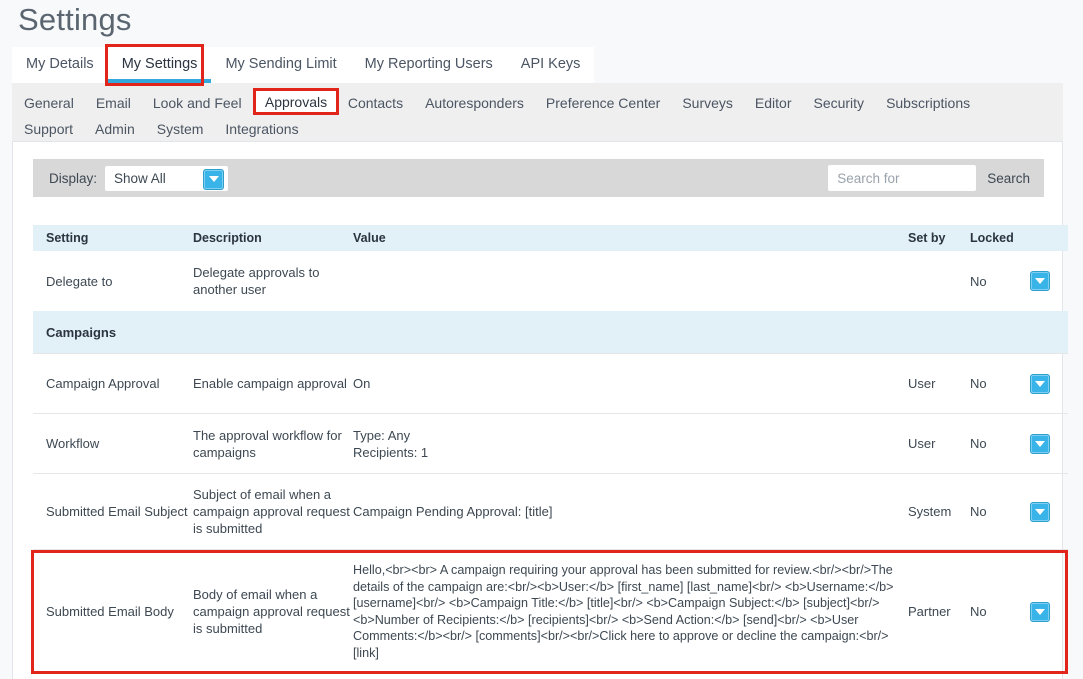 The height and width of the screenshot is (679, 1083). I want to click on subnav-item-admin: Admin, so click(115, 129).